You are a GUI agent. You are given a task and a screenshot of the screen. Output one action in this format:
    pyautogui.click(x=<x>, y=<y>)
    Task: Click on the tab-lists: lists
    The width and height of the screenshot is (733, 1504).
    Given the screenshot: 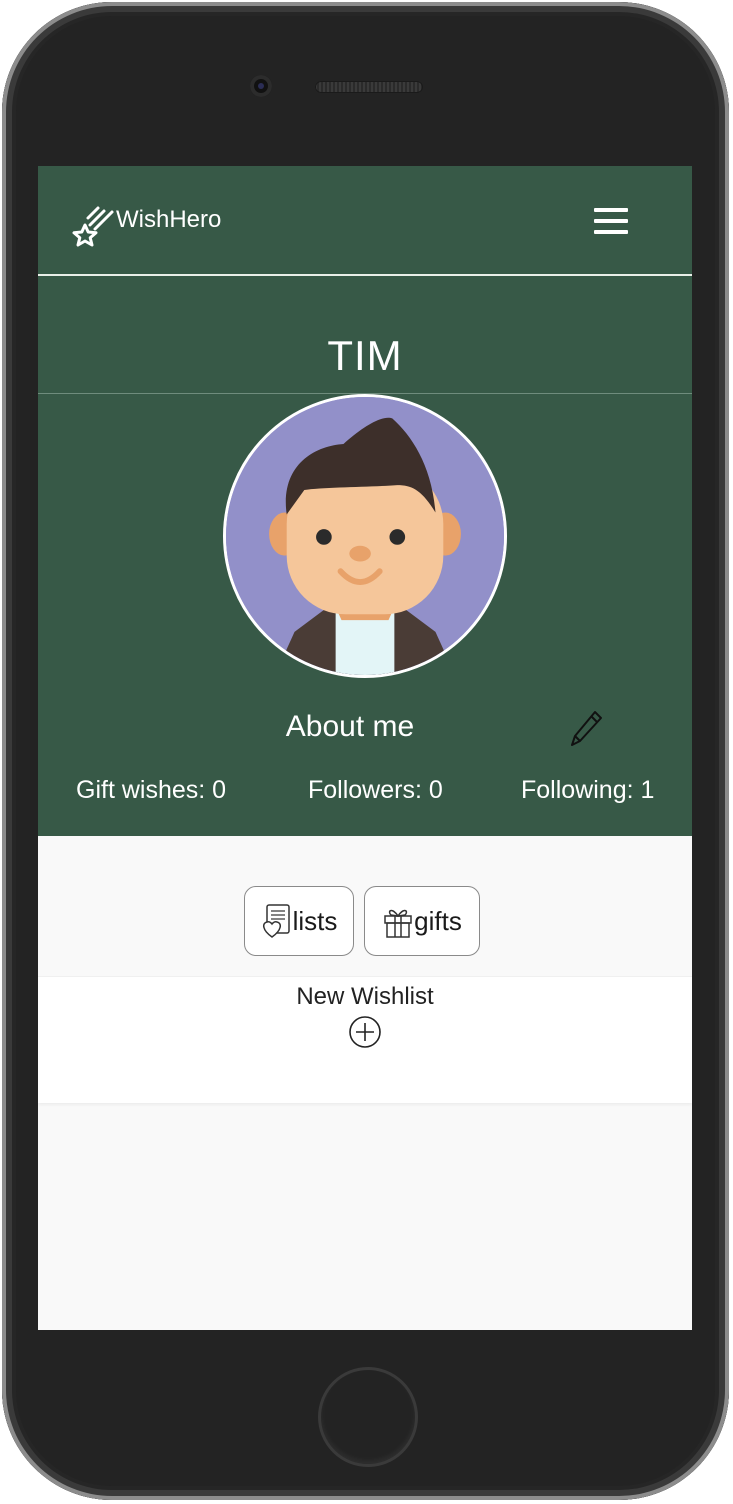 What is the action you would take?
    pyautogui.click(x=299, y=921)
    